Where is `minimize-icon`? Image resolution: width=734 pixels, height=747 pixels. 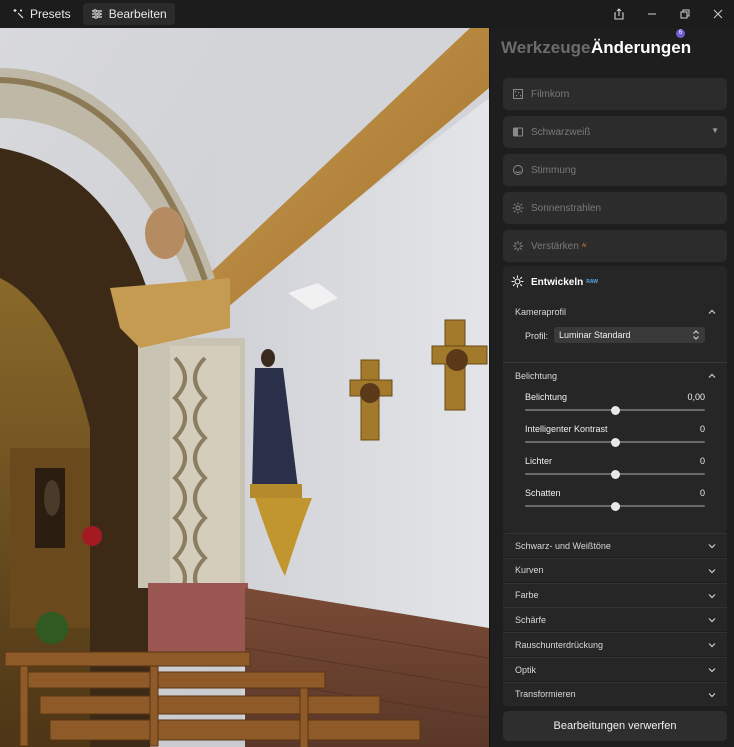
minimize-icon is located at coordinates (651, 14).